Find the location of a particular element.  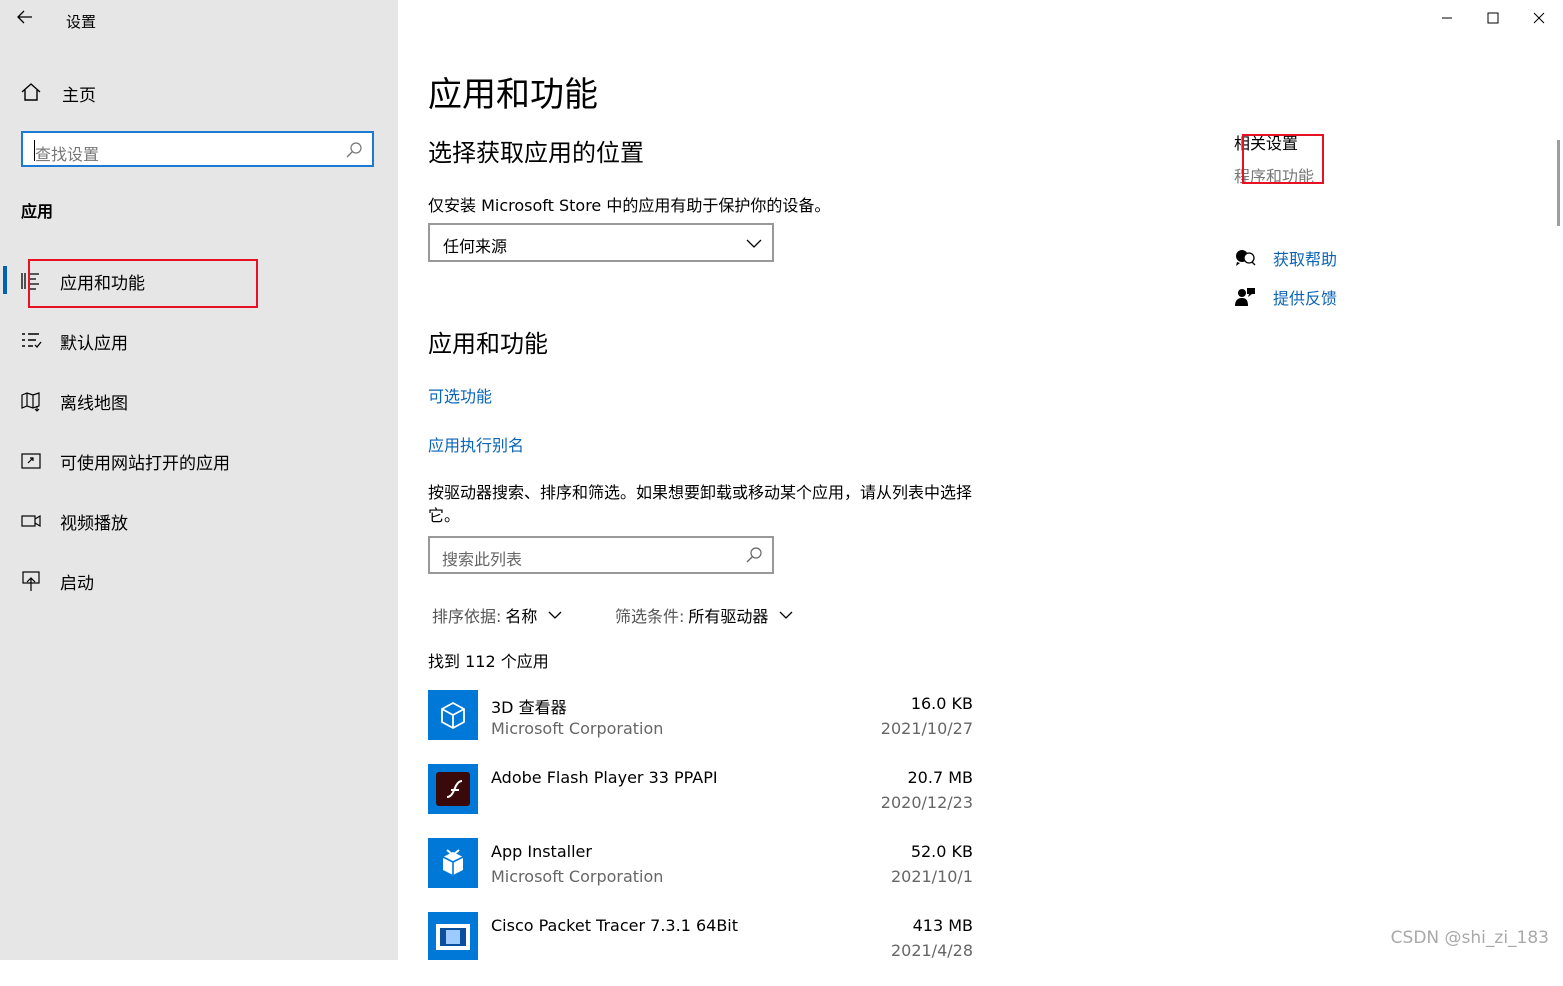

web-app-icon is located at coordinates (31, 461).